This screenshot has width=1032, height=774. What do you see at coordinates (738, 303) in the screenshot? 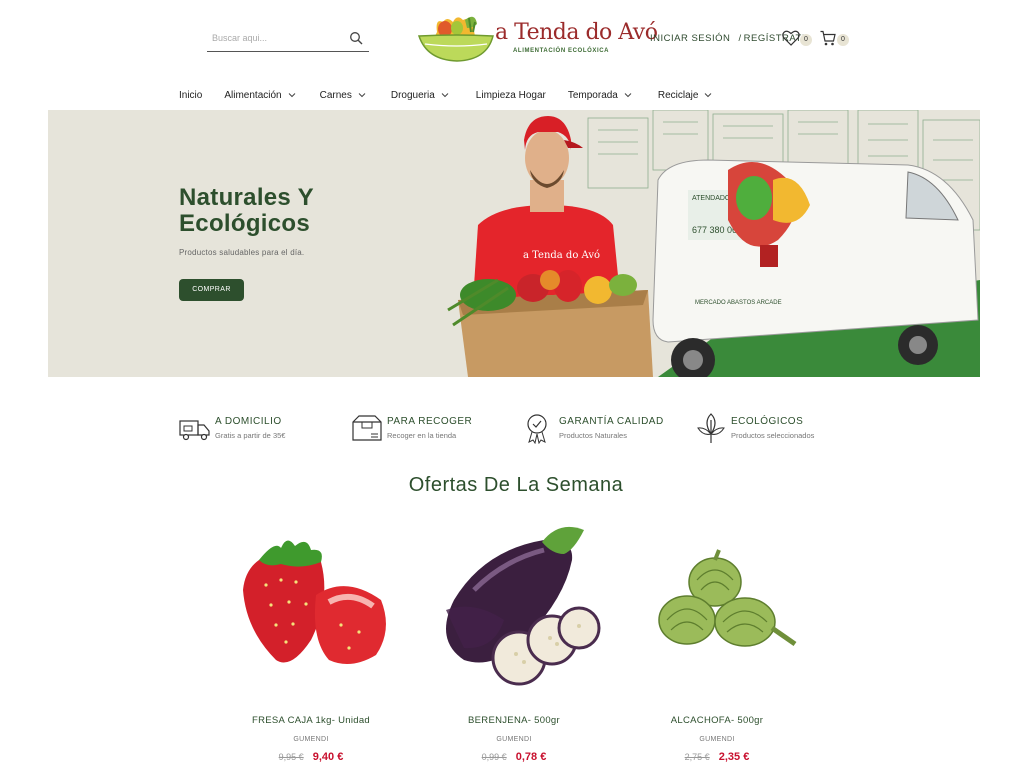
I see `van-market-text: MERCADO ABASTOS ARCADE` at bounding box center [738, 303].